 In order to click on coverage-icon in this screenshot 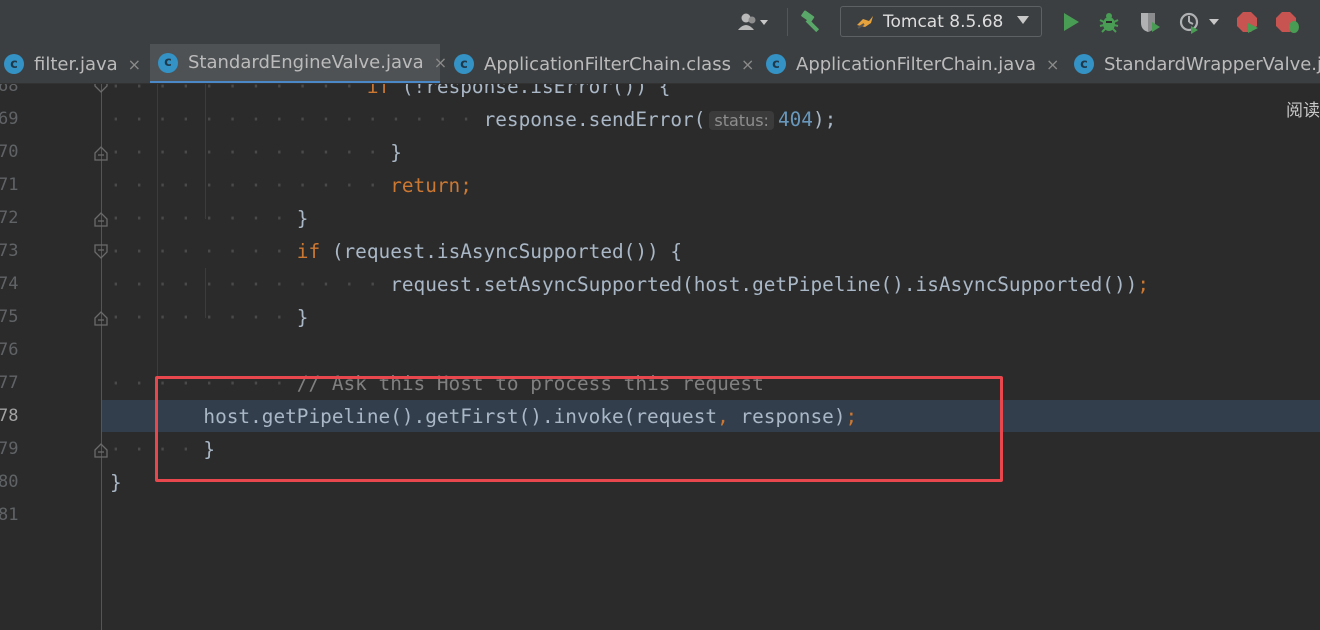, I will do `click(1149, 22)`.